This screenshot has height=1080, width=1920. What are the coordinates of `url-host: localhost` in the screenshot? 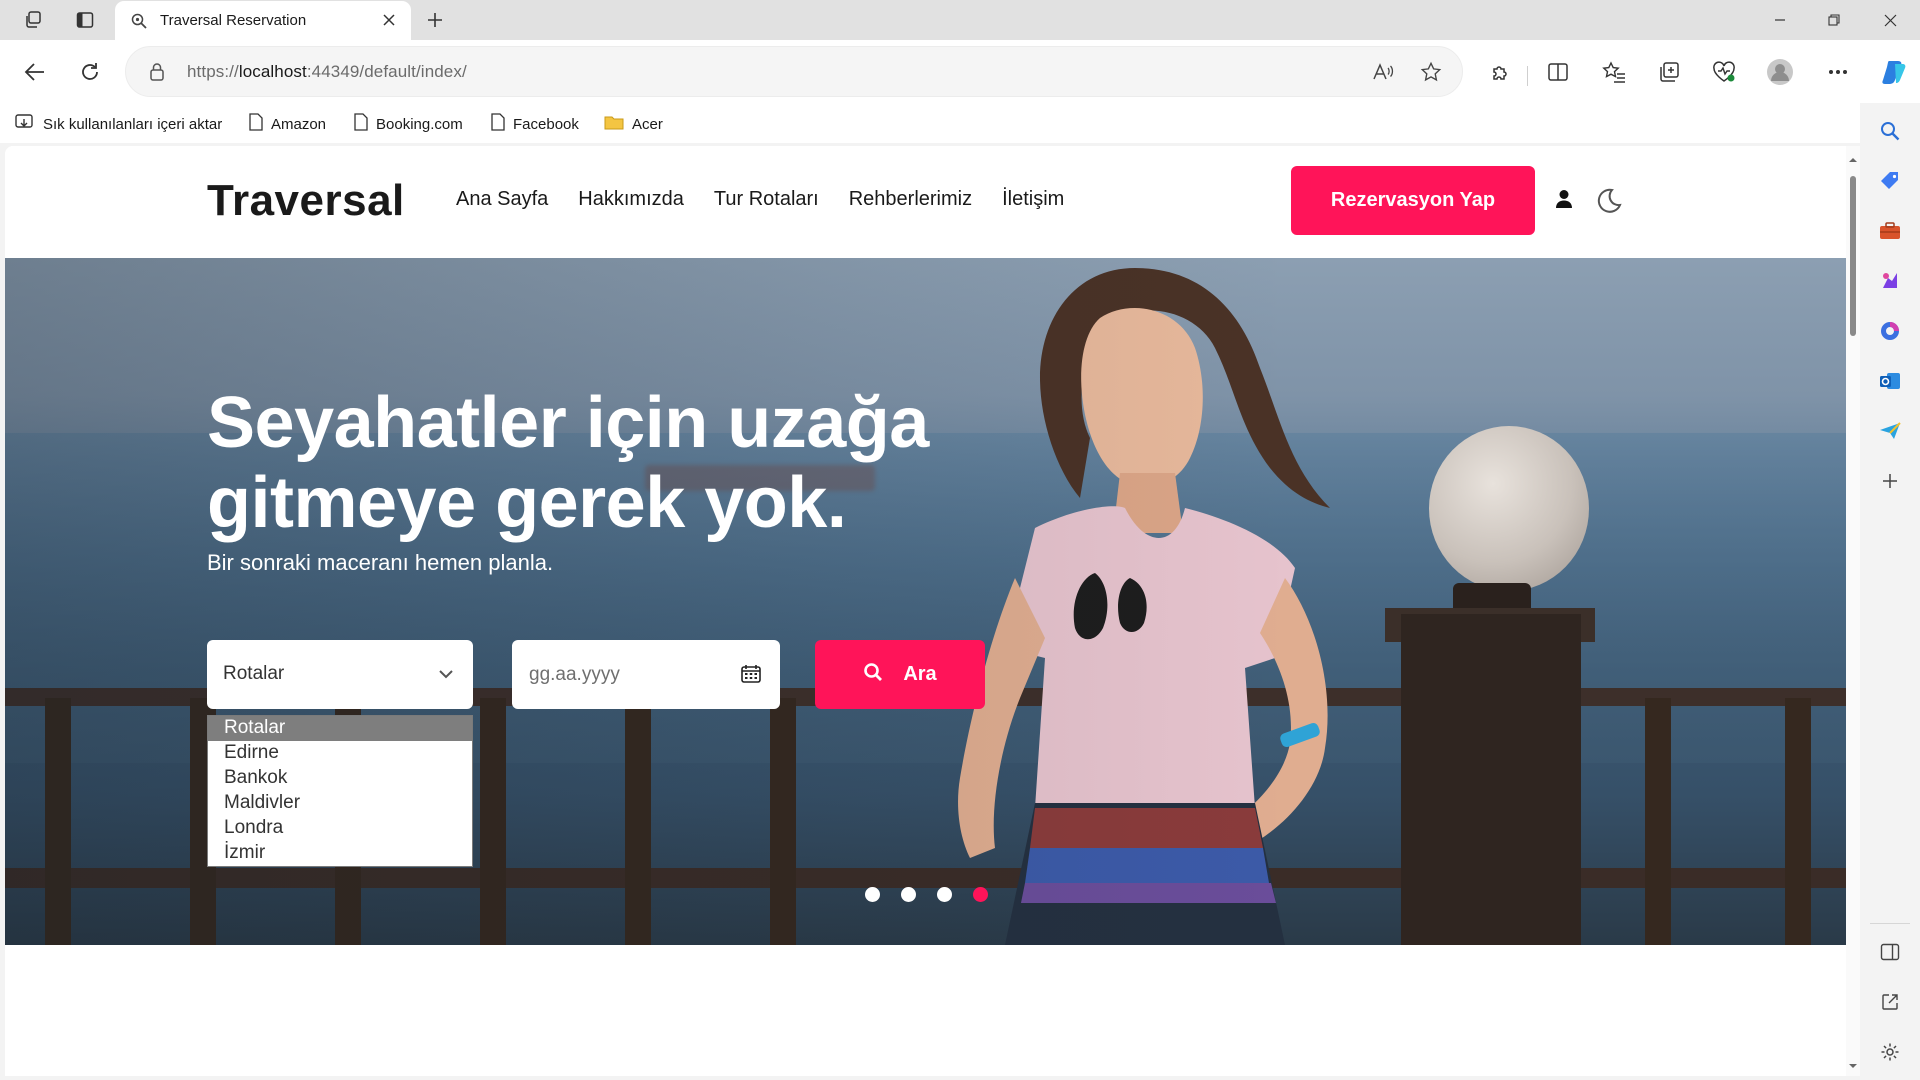 It's located at (272, 71).